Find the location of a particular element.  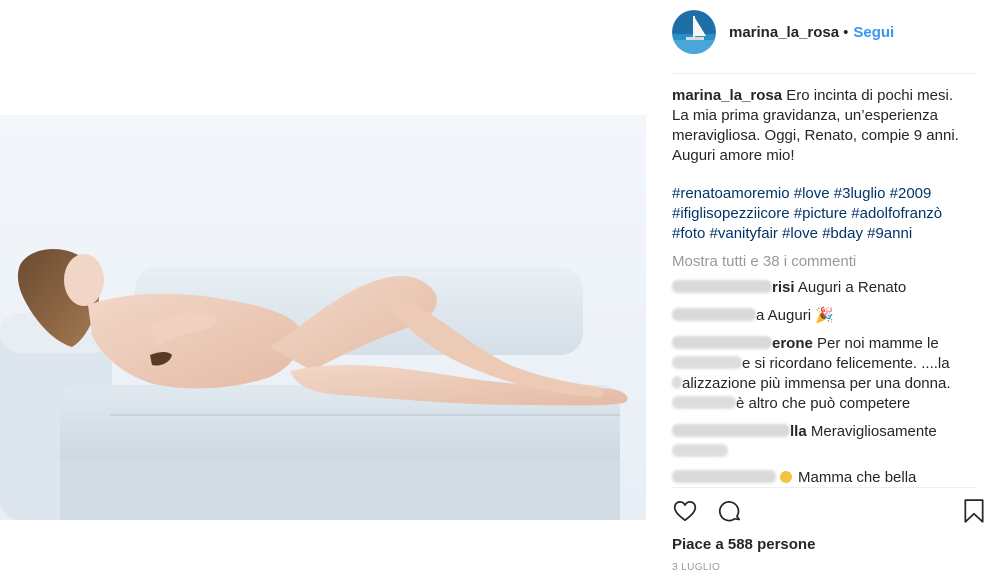

heart-outline-icon is located at coordinates (685, 513).